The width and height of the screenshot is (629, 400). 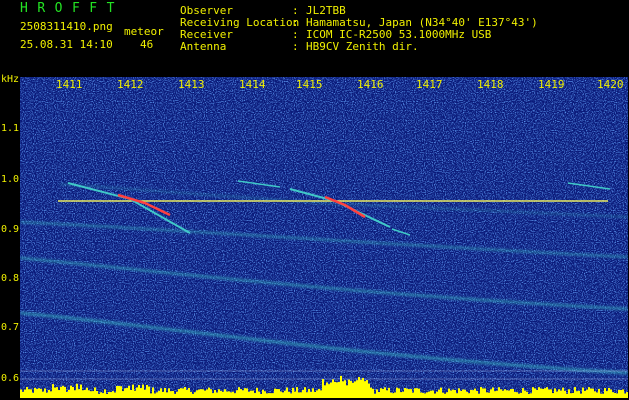 I want to click on x-tick: 1419, so click(x=551, y=84).